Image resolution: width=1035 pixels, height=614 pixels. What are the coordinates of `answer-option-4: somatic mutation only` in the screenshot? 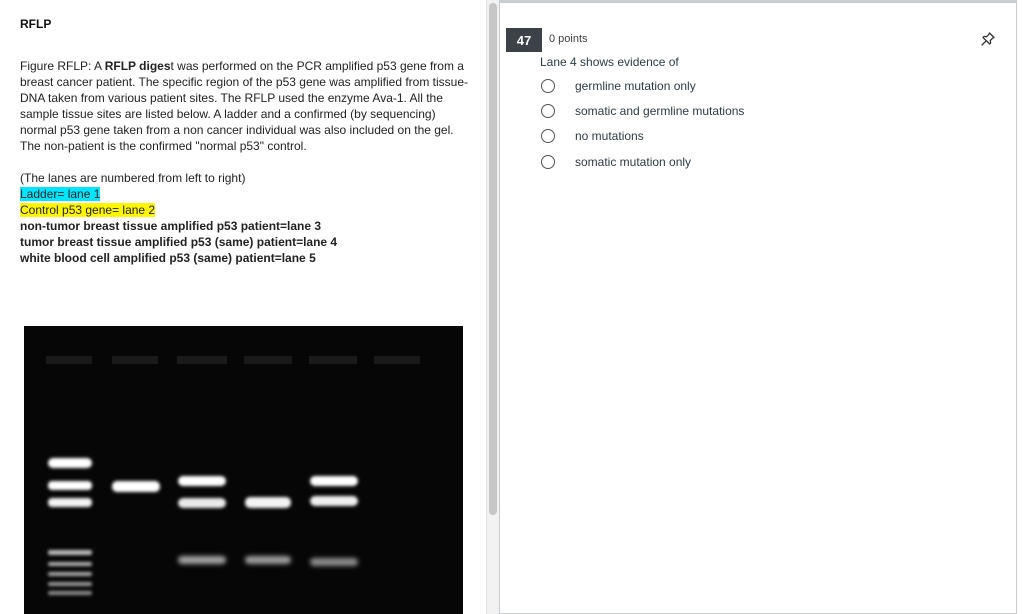 It's located at (690, 162).